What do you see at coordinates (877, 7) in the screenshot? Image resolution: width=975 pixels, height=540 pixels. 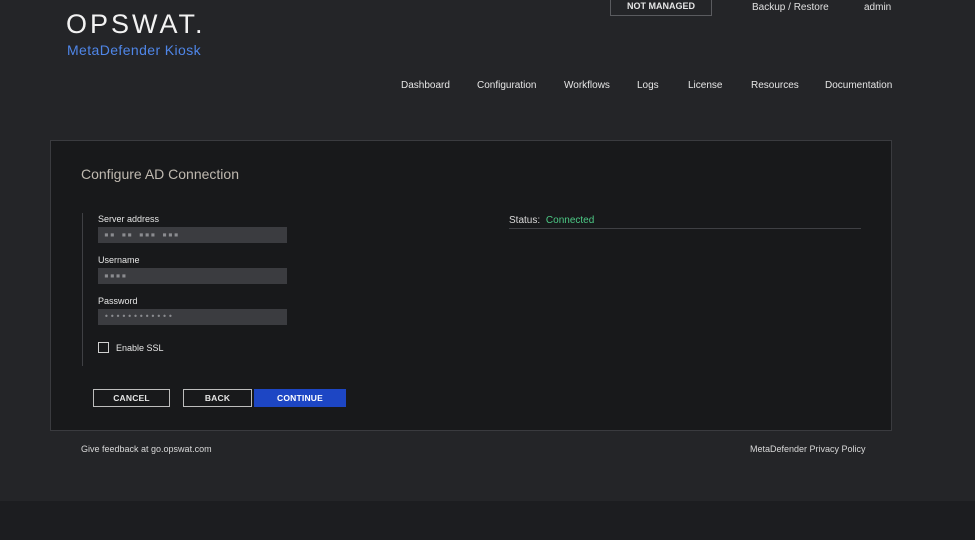 I see `user-menu: admin` at bounding box center [877, 7].